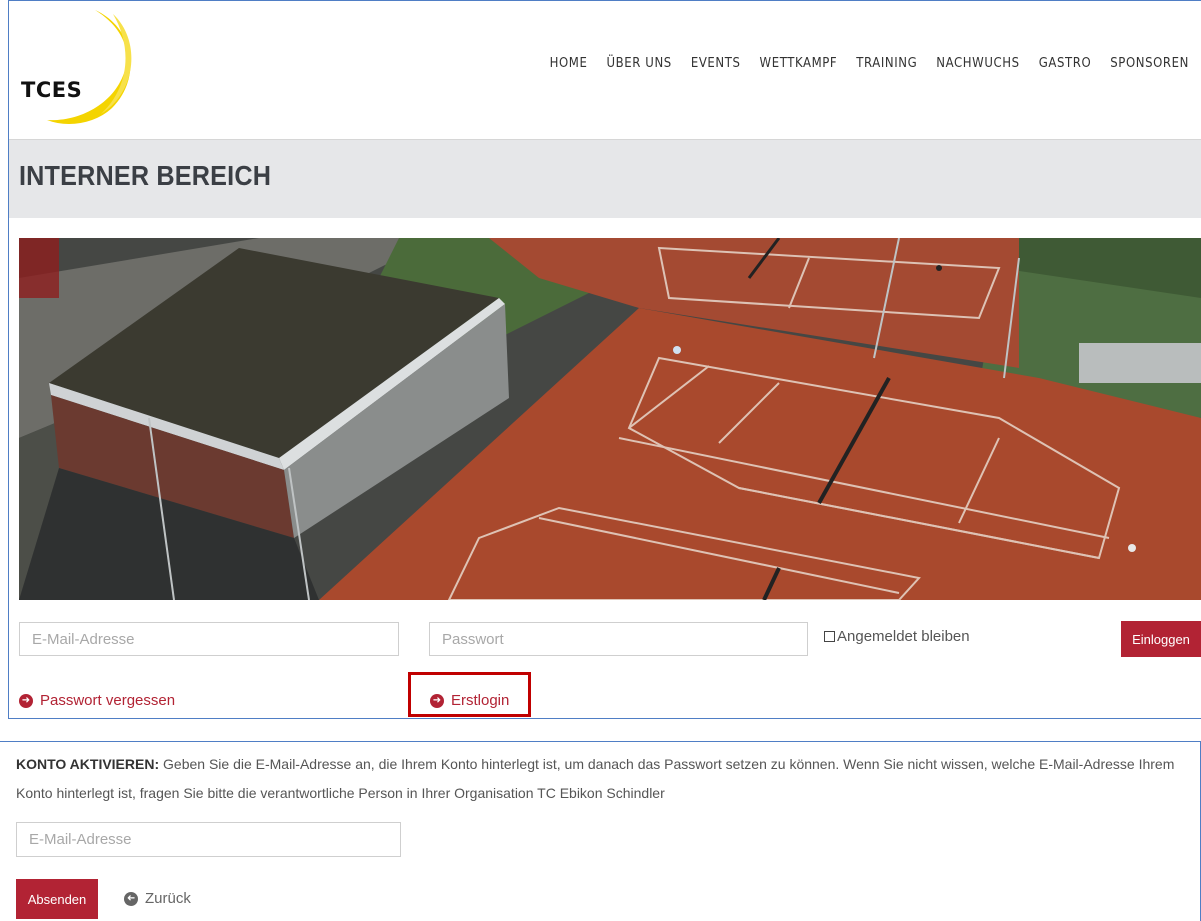  What do you see at coordinates (716, 63) in the screenshot?
I see `nav-item-events: EVENTS` at bounding box center [716, 63].